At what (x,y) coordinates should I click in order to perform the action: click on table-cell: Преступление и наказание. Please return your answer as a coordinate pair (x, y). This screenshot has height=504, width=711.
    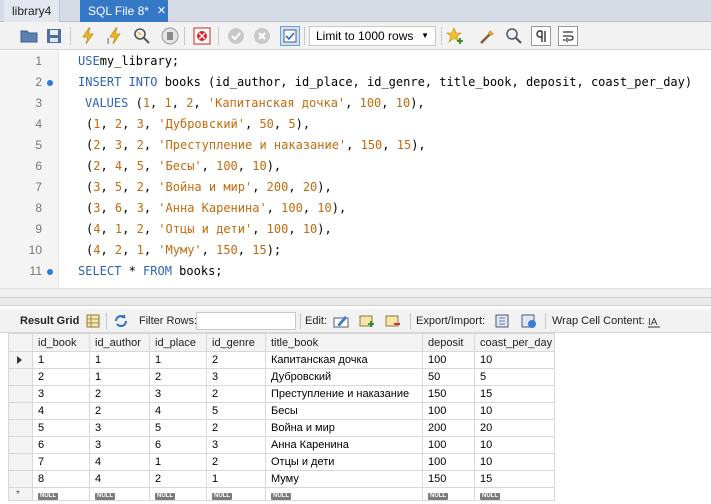
    Looking at the image, I should click on (344, 394).